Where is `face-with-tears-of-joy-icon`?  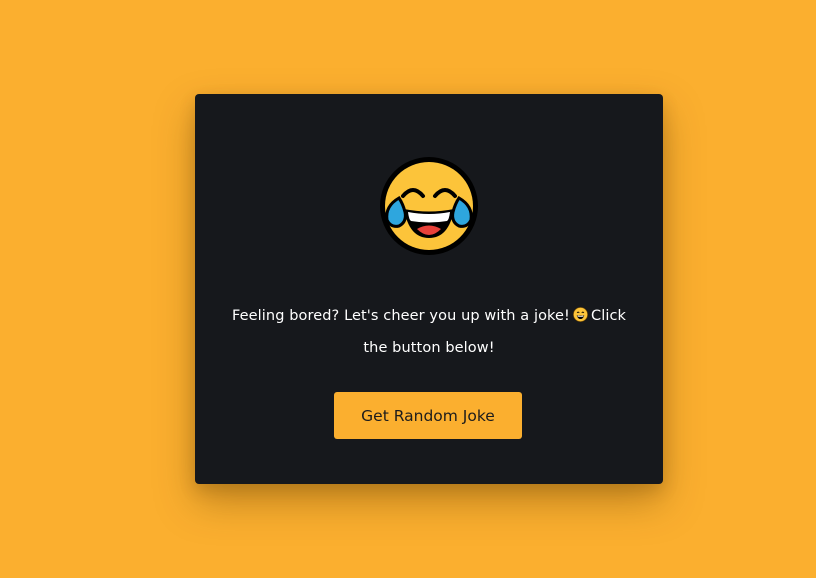
face-with-tears-of-joy-icon is located at coordinates (429, 206).